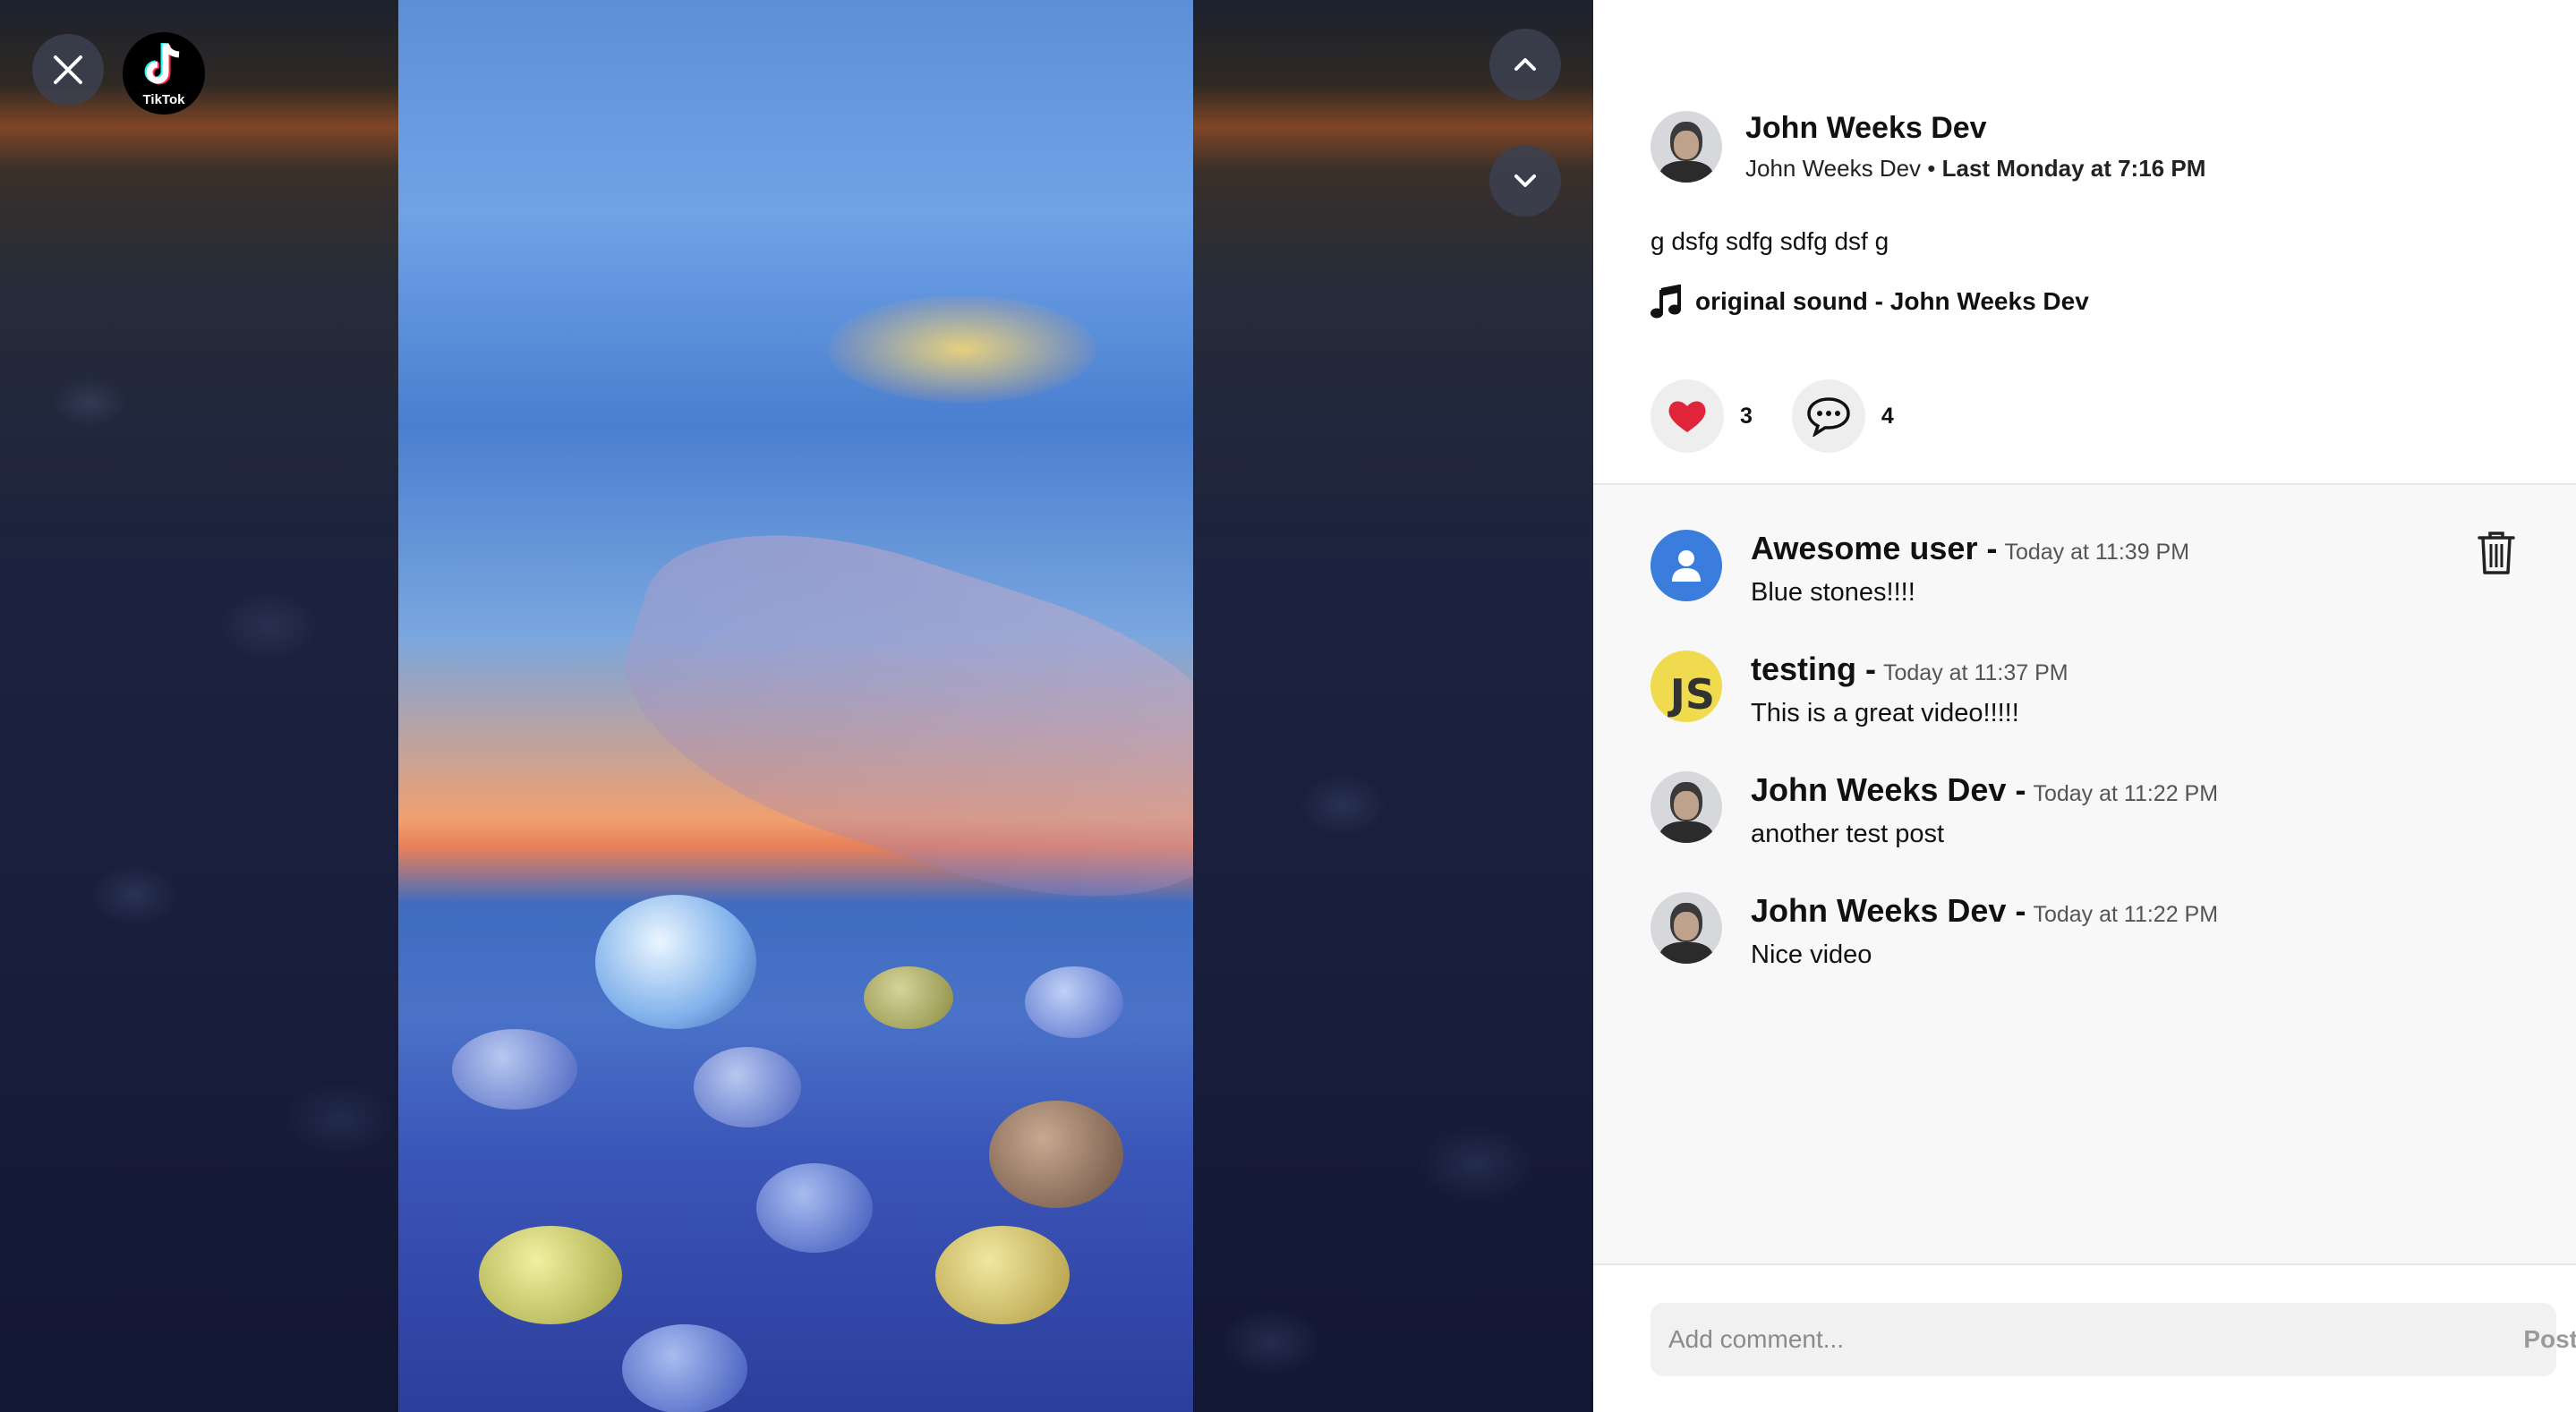 The image size is (2576, 1412). What do you see at coordinates (2549, 1339) in the screenshot?
I see `post-comment-button: Post` at bounding box center [2549, 1339].